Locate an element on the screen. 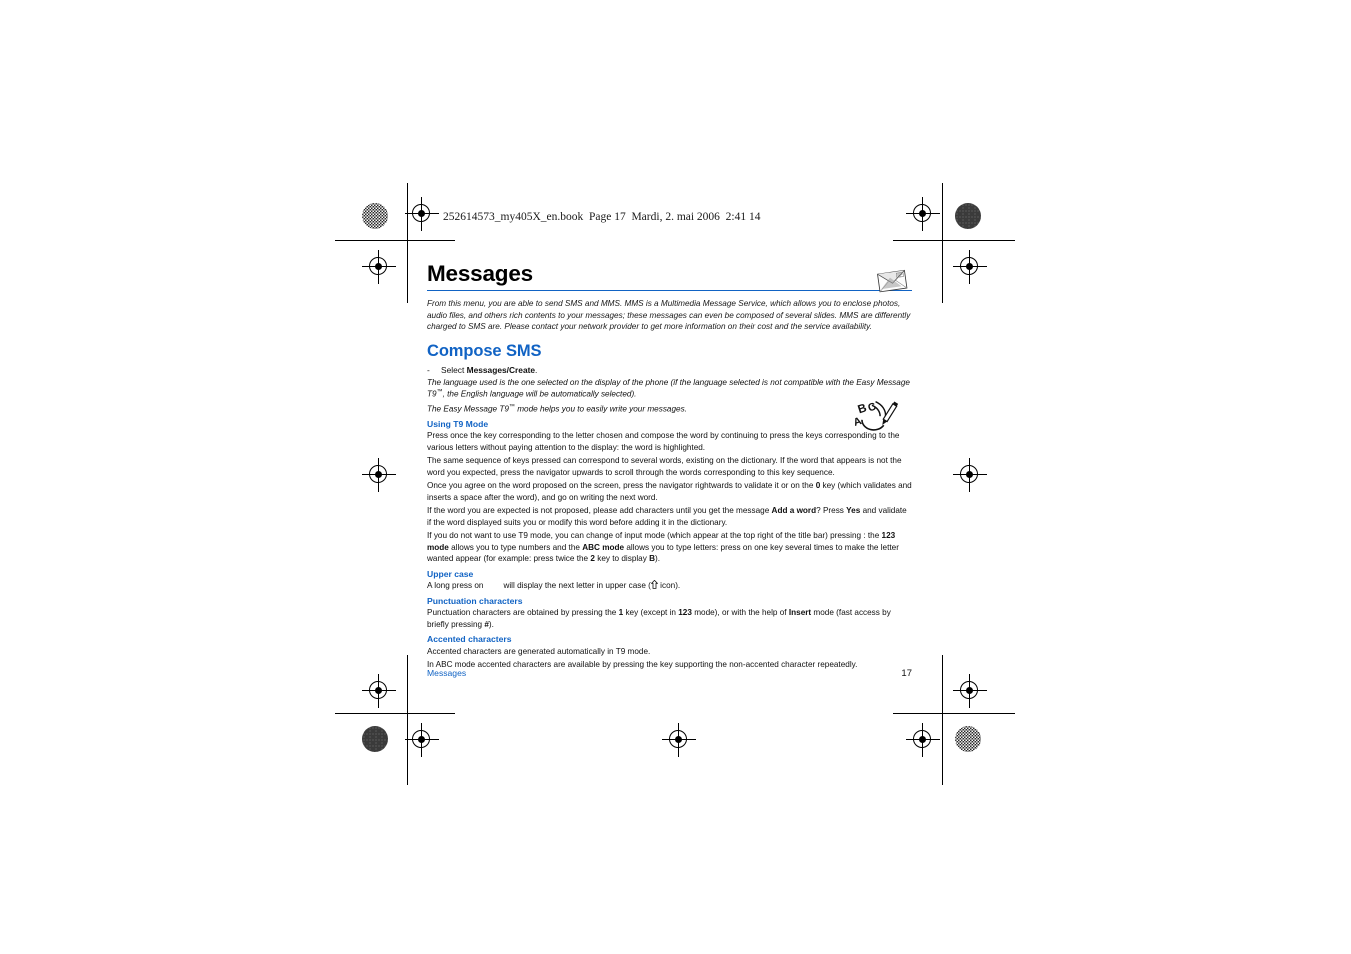 The height and width of the screenshot is (954, 1351). subsection-heading-punctuation: Punctuation characters is located at coordinates (475, 600).